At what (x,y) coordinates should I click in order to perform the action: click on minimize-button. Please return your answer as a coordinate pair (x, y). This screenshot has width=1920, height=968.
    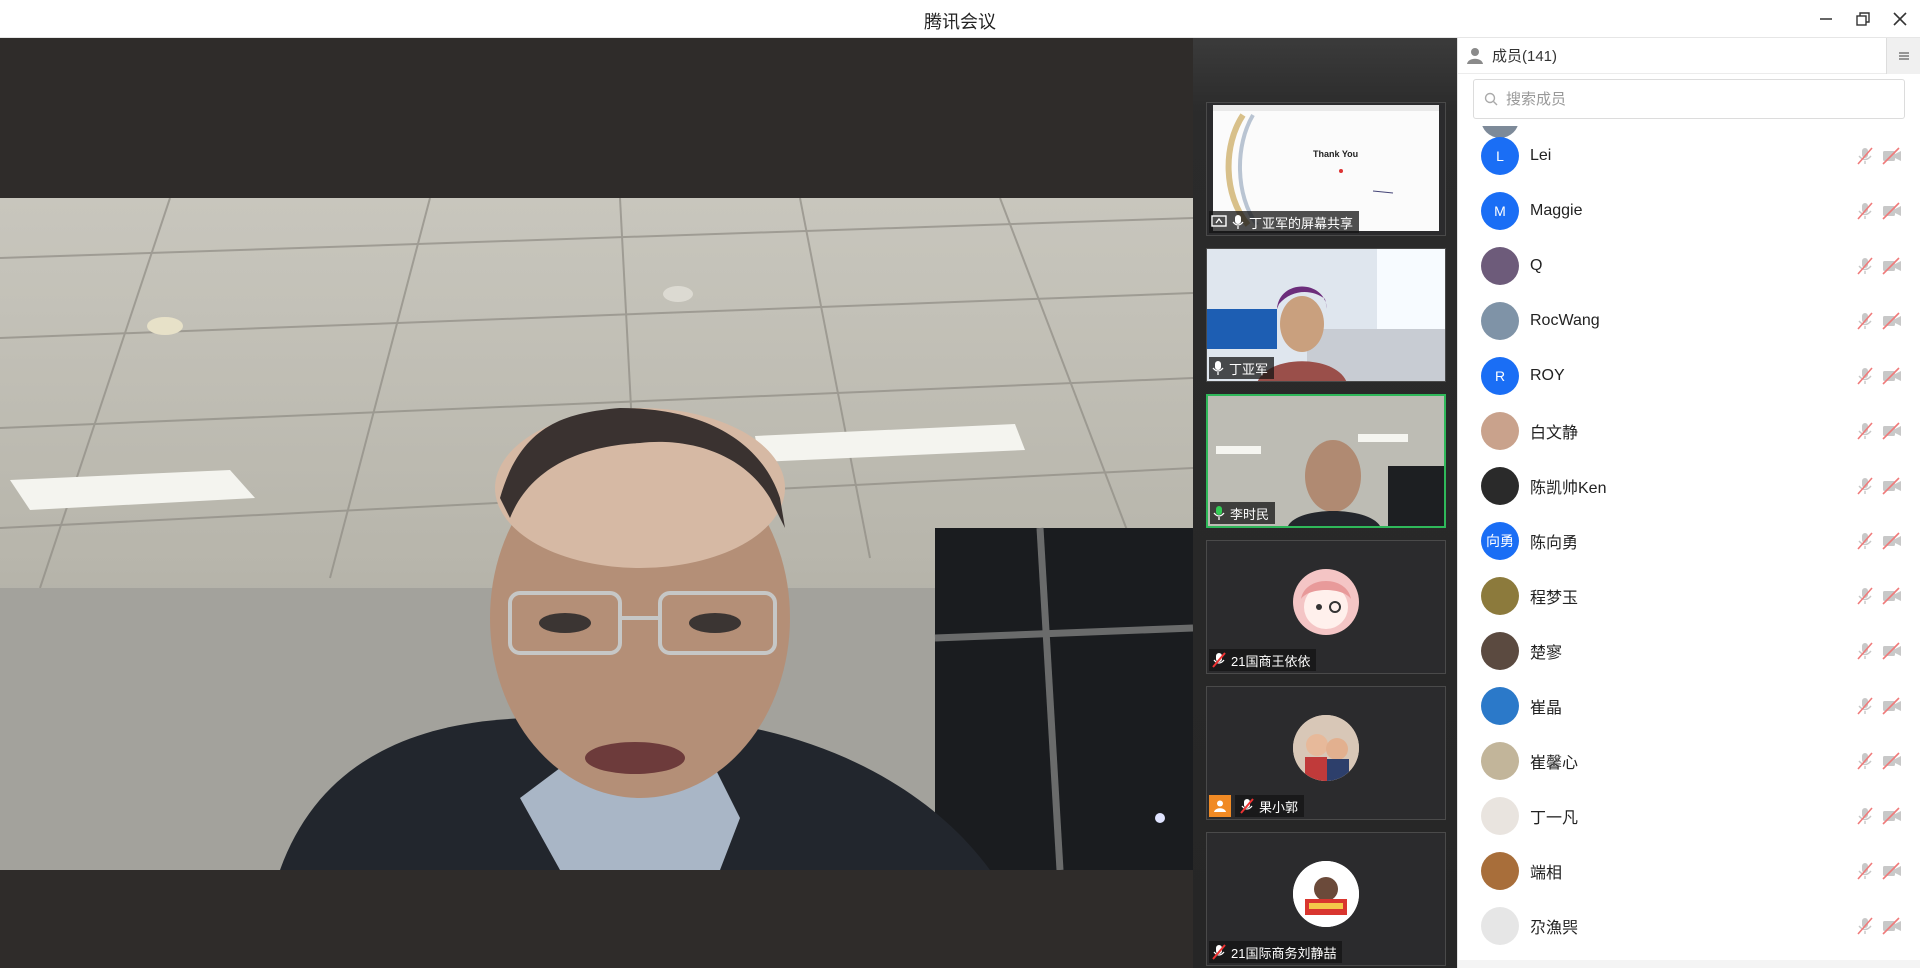
    Looking at the image, I should click on (1826, 19).